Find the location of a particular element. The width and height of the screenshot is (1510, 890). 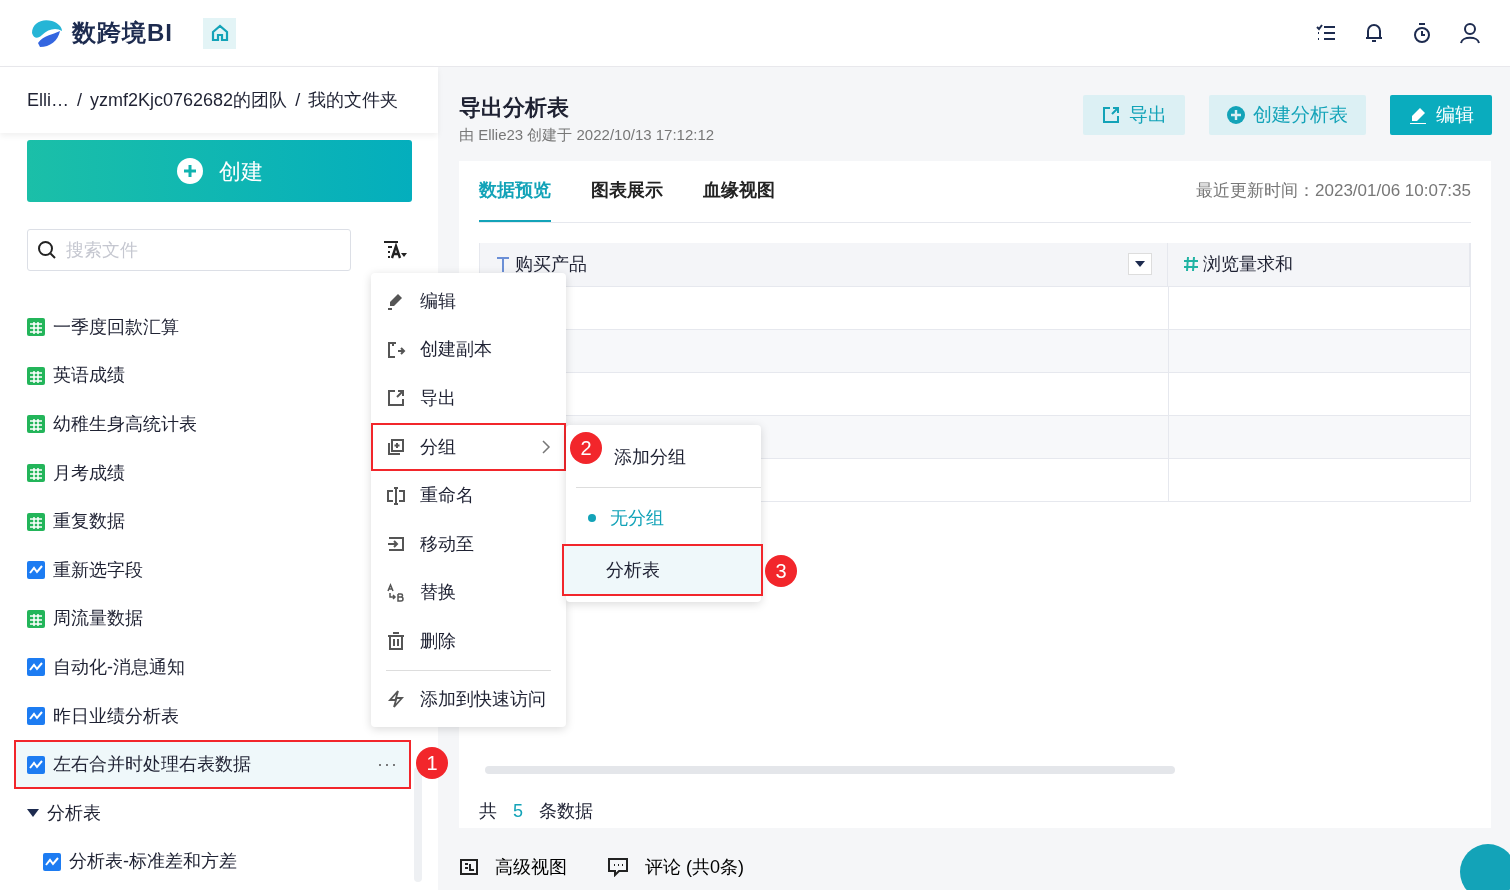

replace-icon is located at coordinates (396, 592).